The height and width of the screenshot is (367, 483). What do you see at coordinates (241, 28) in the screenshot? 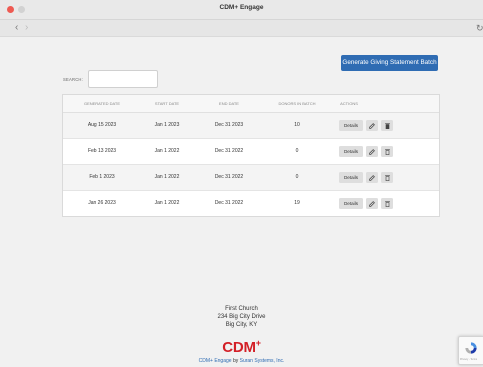
I see `nav-bar: ‹ › ↻` at bounding box center [241, 28].